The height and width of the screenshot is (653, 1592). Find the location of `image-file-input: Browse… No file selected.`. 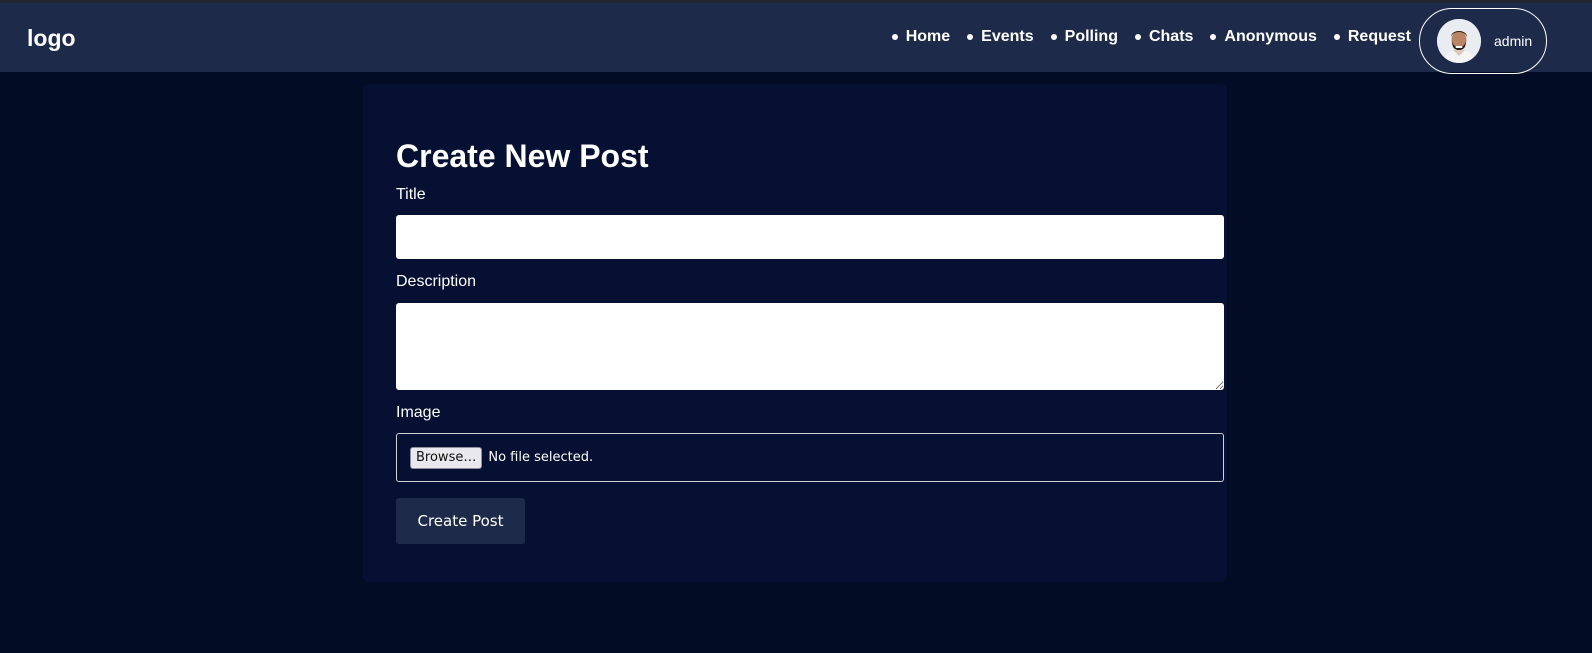

image-file-input: Browse… No file selected. is located at coordinates (810, 457).